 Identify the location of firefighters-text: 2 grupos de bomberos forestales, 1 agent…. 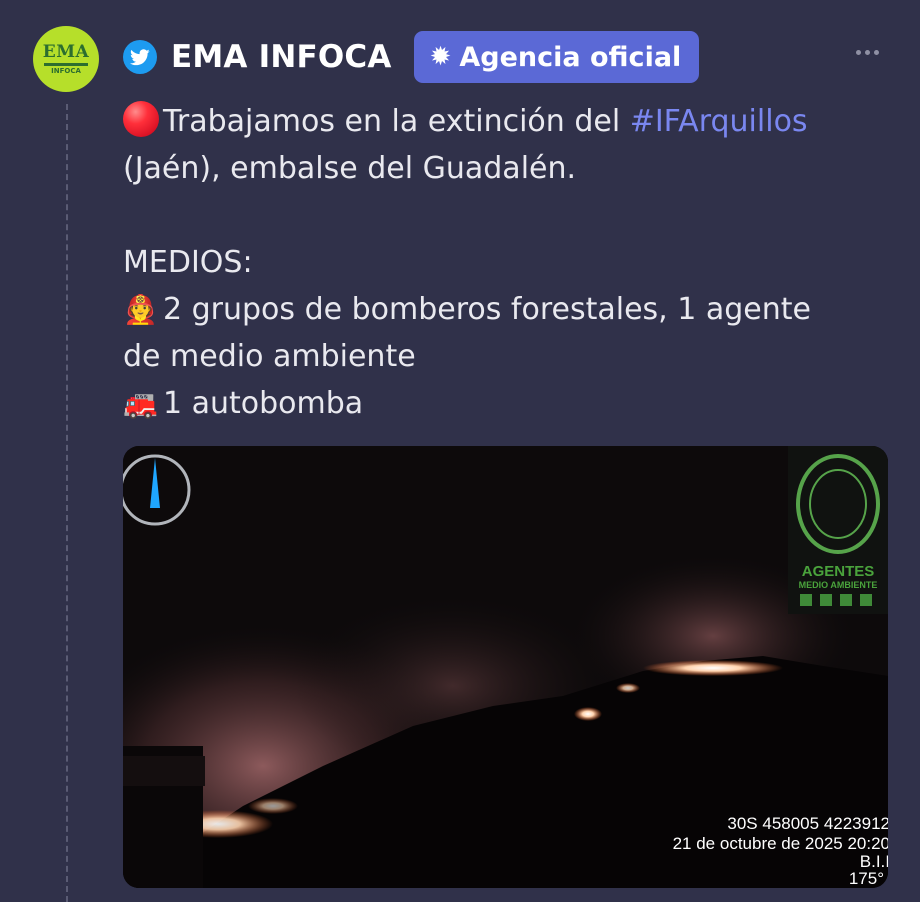
(487, 309).